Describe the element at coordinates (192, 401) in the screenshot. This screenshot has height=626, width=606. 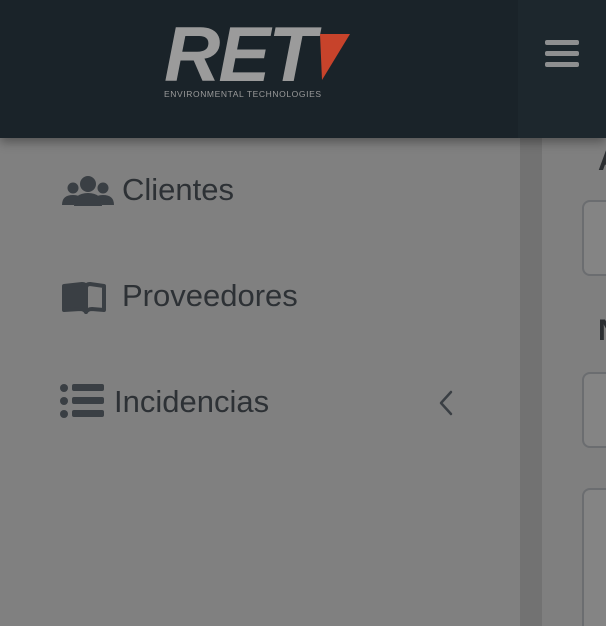
I see `sidebar-item-label: Incidencias` at that location.